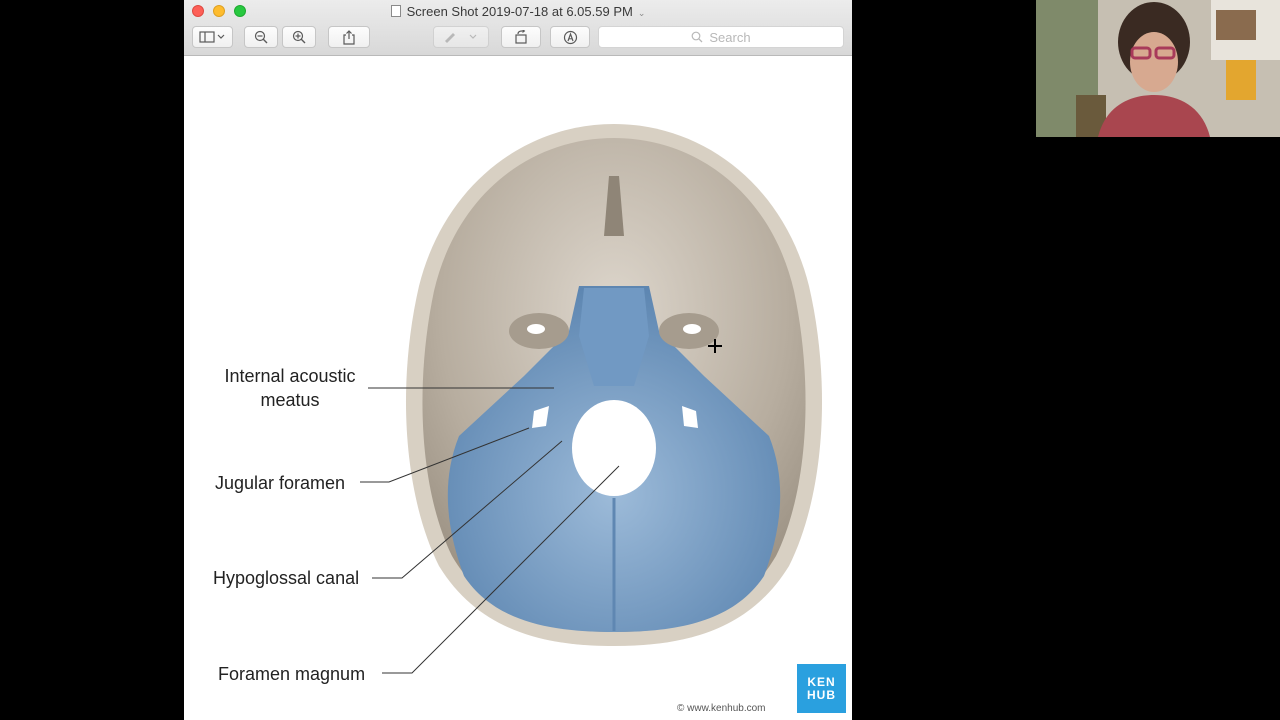  Describe the element at coordinates (290, 388) in the screenshot. I see `label-internal-acoustic-meatus: Internal acoustic meatus` at that location.